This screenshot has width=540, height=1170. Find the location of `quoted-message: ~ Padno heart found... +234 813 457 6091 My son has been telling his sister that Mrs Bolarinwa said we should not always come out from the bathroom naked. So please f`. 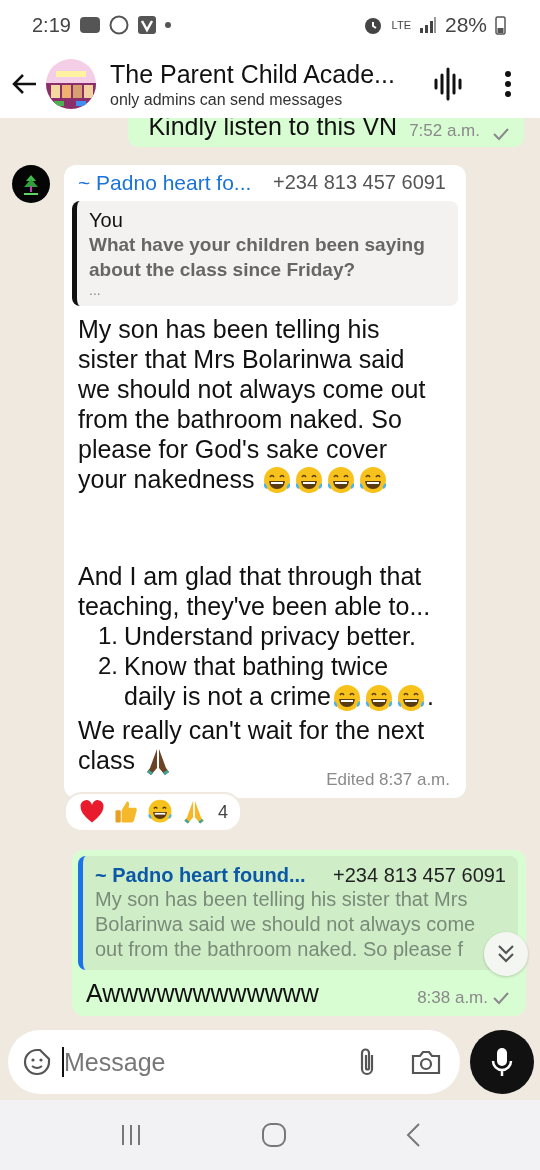

quoted-message: ~ Padno heart found... +234 813 457 6091 My son has been telling his sister that Mrs Bolarinwa said we should not always come out from the bathroom naked. So please f is located at coordinates (298, 913).